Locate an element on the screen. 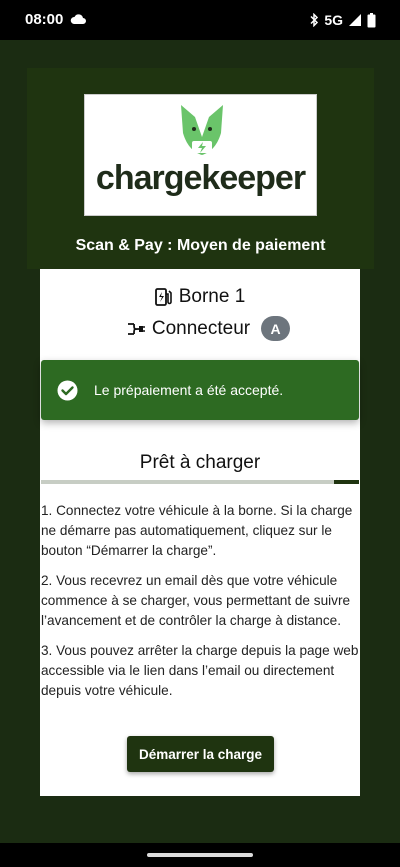 The height and width of the screenshot is (867, 400). logo-wordmark: chargekeeper is located at coordinates (200, 178).